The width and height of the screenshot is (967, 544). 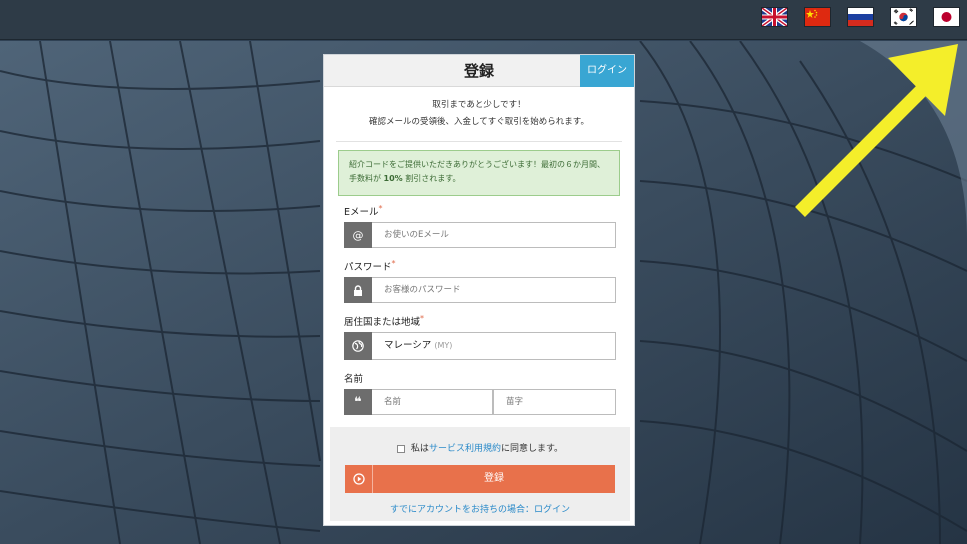 I want to click on at-icon: @, so click(x=358, y=235).